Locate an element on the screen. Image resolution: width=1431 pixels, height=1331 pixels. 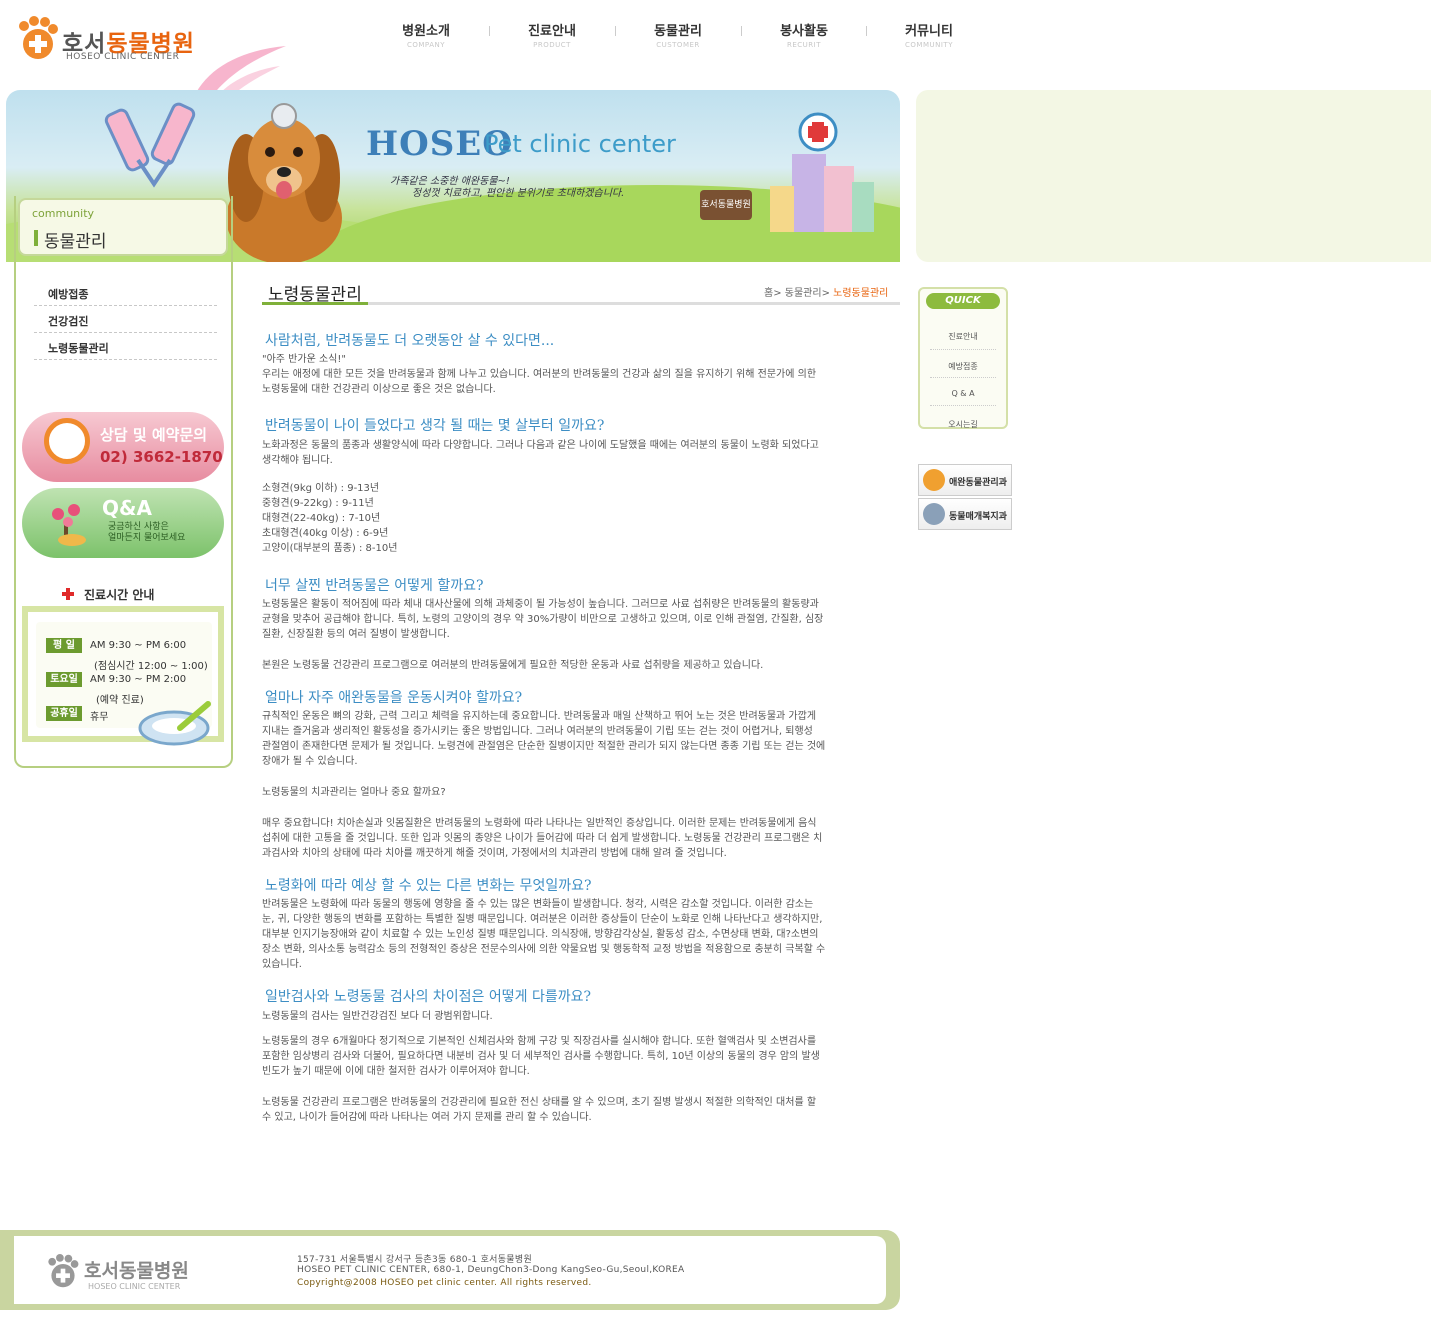
dog-illustration is located at coordinates (284, 182).